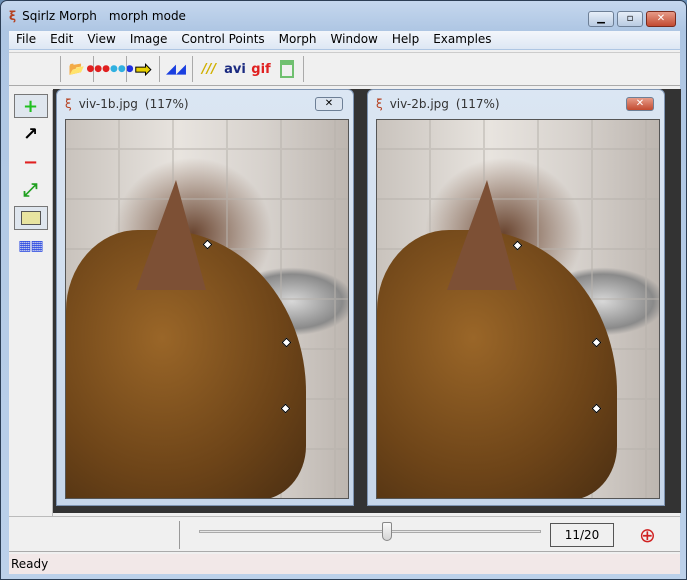 The width and height of the screenshot is (687, 580). What do you see at coordinates (647, 535) in the screenshot?
I see `target-icon: ⊕` at bounding box center [647, 535].